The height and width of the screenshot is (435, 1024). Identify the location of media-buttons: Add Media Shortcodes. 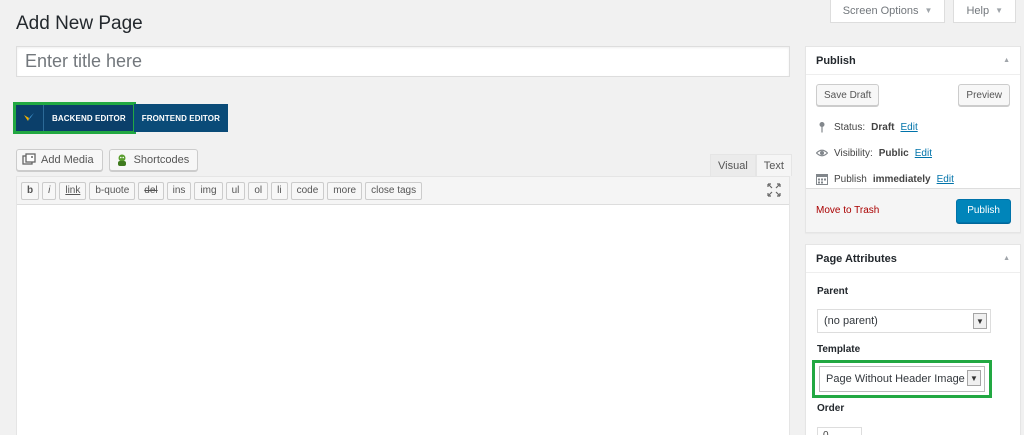
(107, 160).